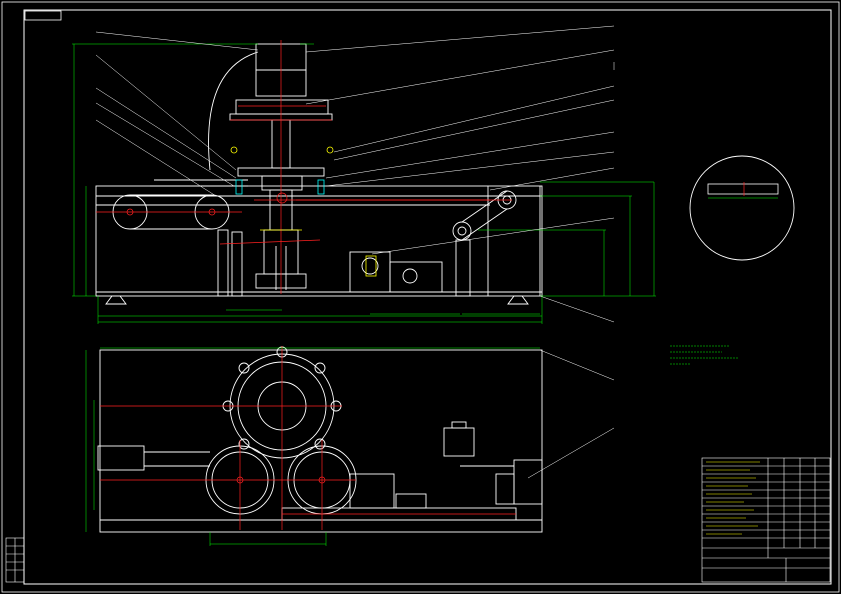 This screenshot has width=841, height=594. Describe the element at coordinates (742, 208) in the screenshot. I see `section-circle` at that location.